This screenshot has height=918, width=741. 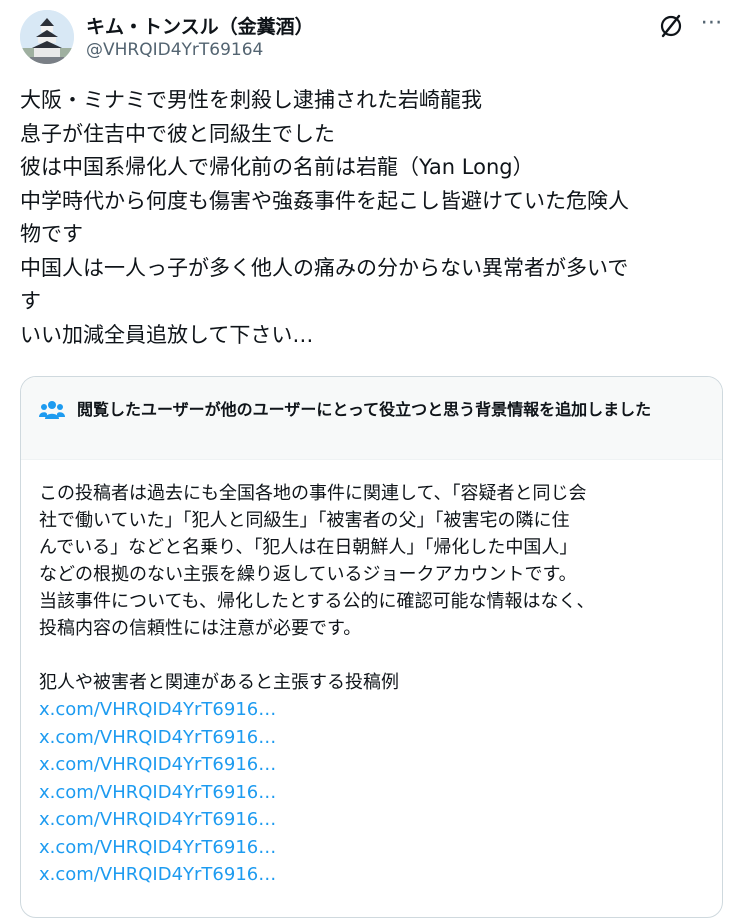 I want to click on note-line: 投稿内容の信頼性には注意が必要です。, so click(x=200, y=628).